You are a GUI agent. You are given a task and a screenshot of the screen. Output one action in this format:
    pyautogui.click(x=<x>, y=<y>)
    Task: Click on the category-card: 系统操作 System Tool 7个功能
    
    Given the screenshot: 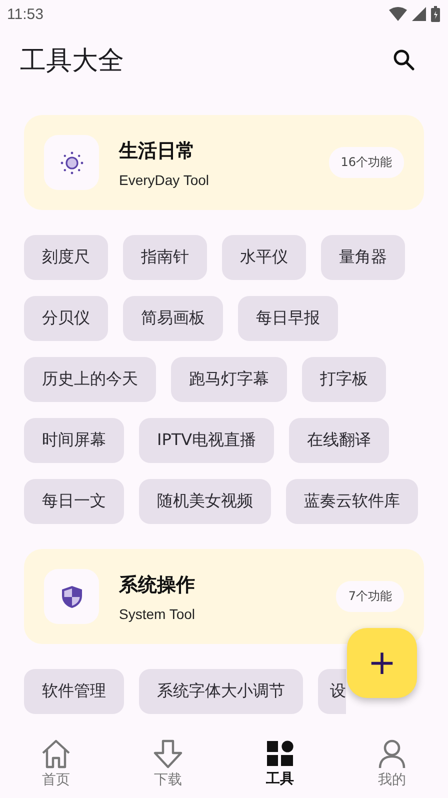 What is the action you would take?
    pyautogui.click(x=224, y=596)
    